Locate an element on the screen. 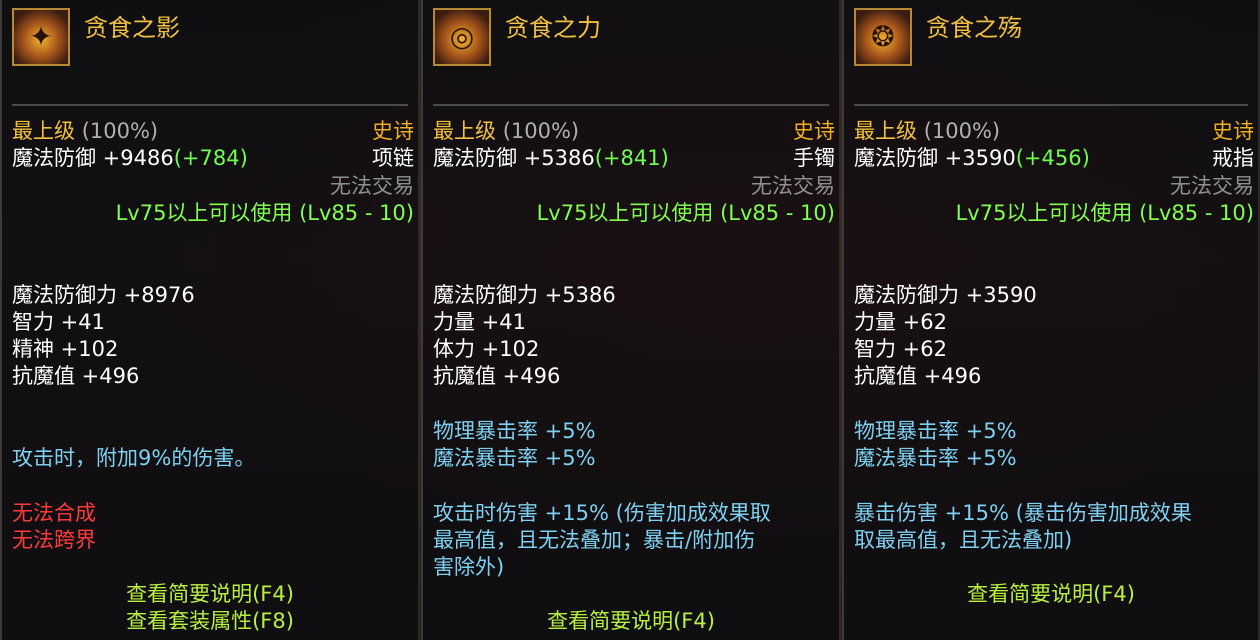  defense-value: 魔法防御 +3590 is located at coordinates (935, 158).